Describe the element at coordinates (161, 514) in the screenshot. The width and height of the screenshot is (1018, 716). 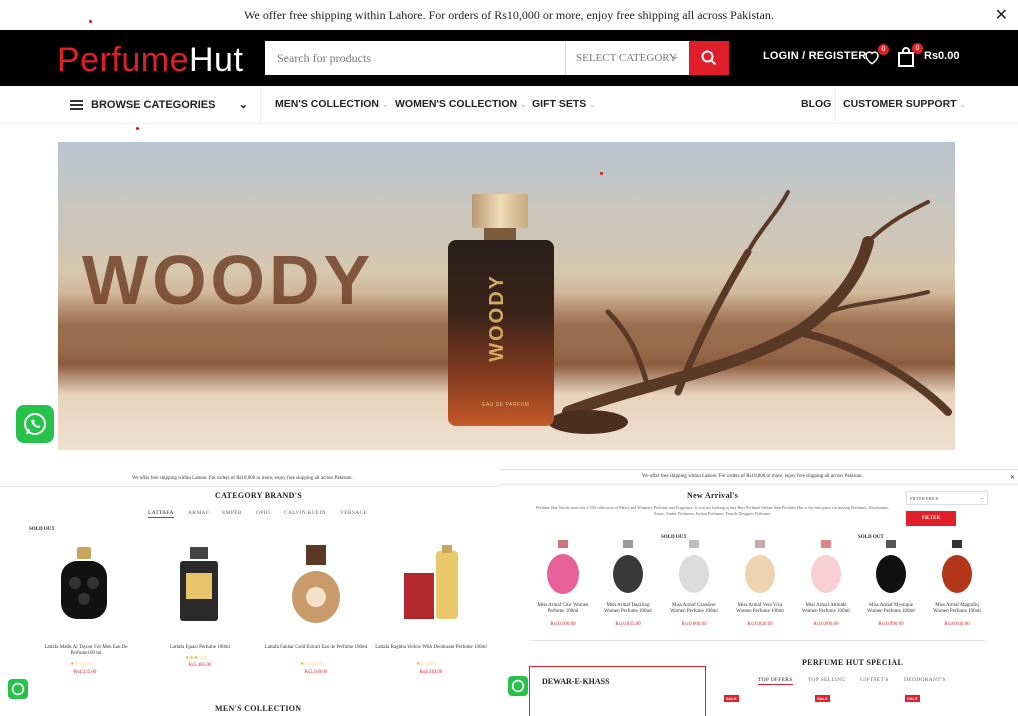
I see `tab-lattafa: LATTAFA` at that location.